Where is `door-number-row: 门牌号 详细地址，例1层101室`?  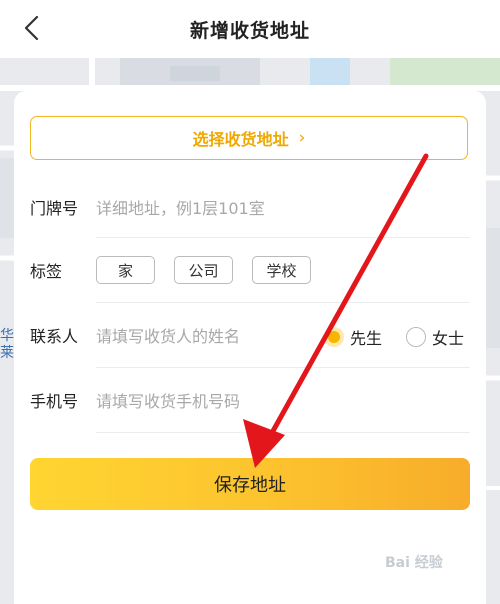 door-number-row: 门牌号 详细地址，例1层101室 is located at coordinates (250, 207).